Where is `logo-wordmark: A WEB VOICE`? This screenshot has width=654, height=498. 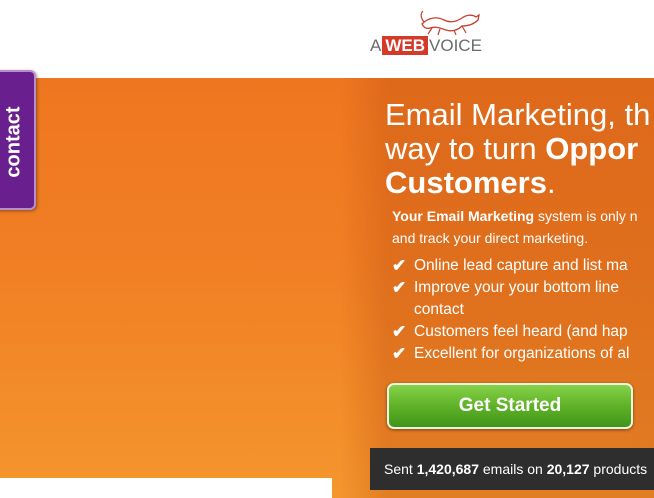
logo-wordmark: A WEB VOICE is located at coordinates (426, 46).